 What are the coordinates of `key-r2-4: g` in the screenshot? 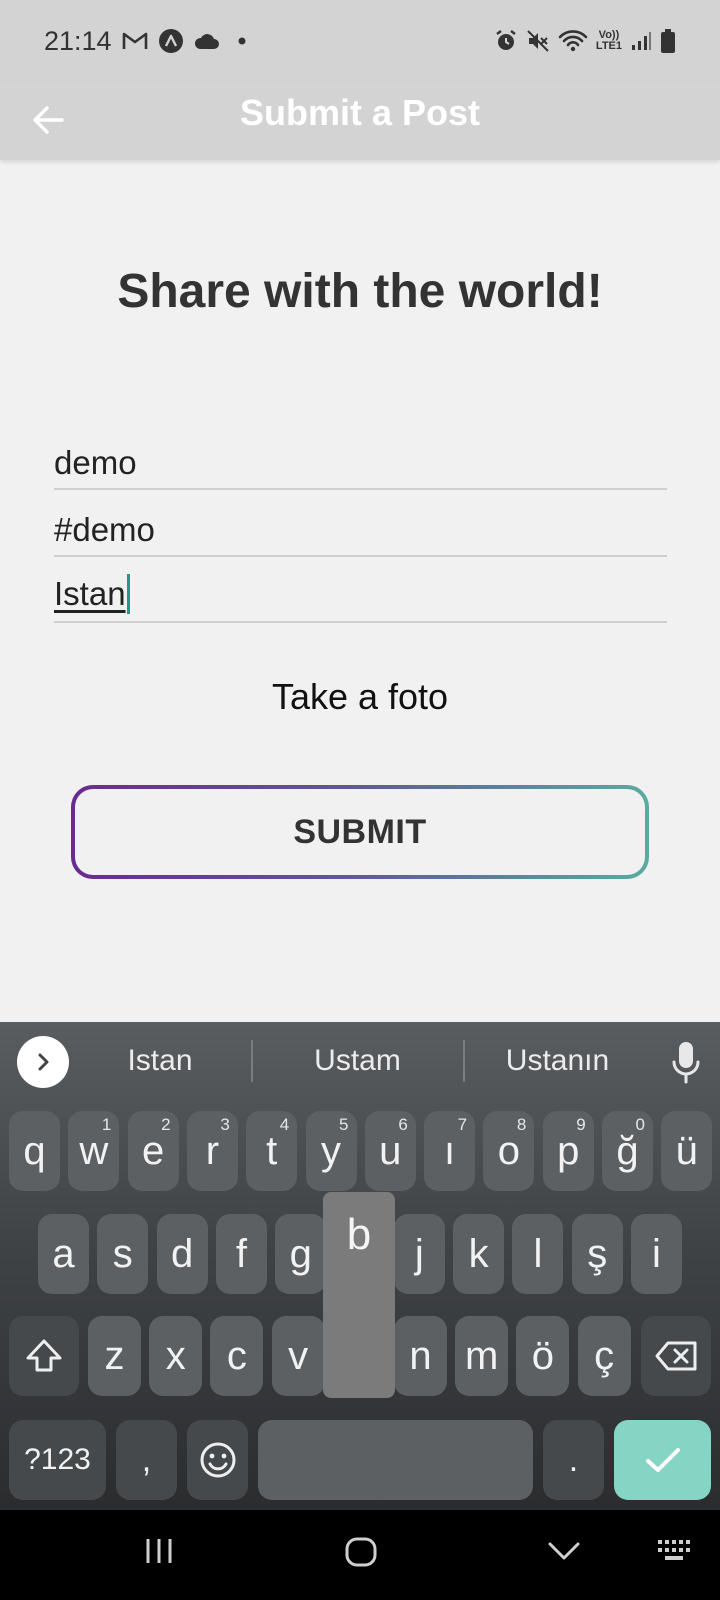 It's located at (301, 1254).